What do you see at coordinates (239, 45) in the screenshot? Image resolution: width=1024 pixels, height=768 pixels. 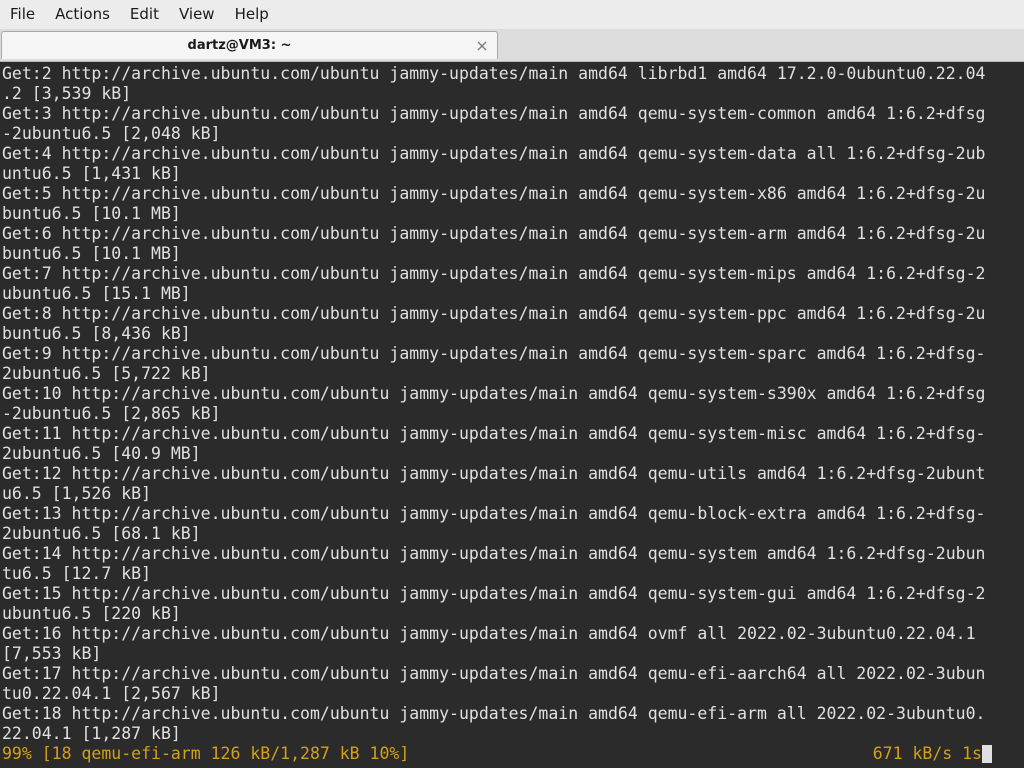 I see `tab-title: dartz@VM3: ~` at bounding box center [239, 45].